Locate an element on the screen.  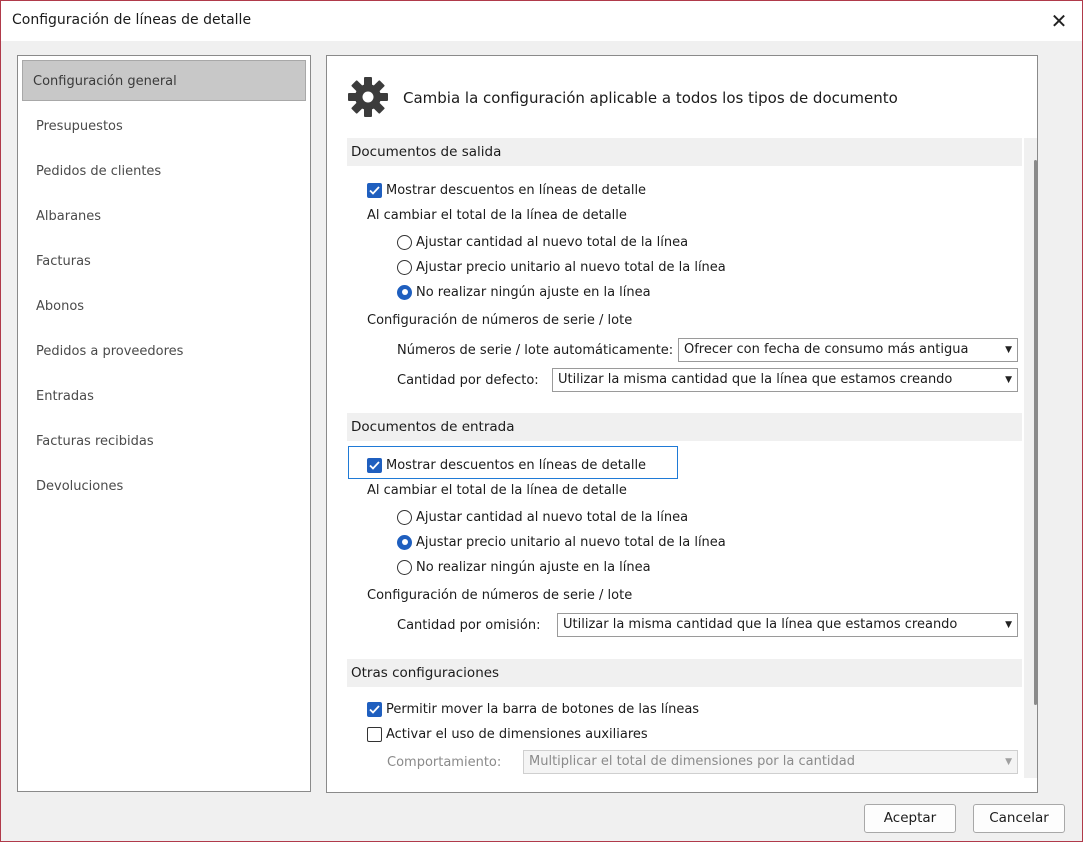
entrada-radio-no-ajuste: No realizar ningún ajuste en la línea is located at coordinates (524, 567).